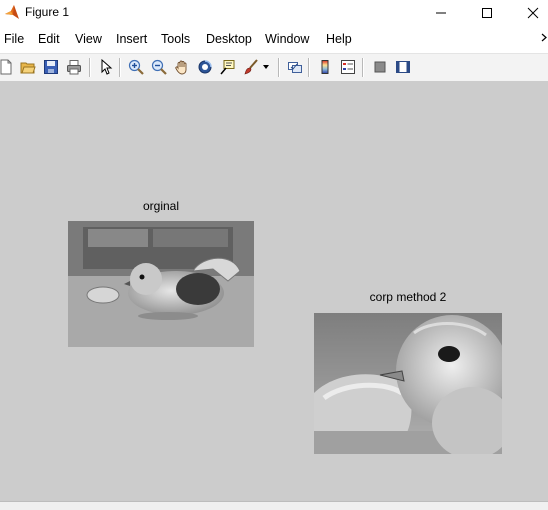 The width and height of the screenshot is (548, 510). What do you see at coordinates (131, 39) in the screenshot?
I see `menu-insert: Insert` at bounding box center [131, 39].